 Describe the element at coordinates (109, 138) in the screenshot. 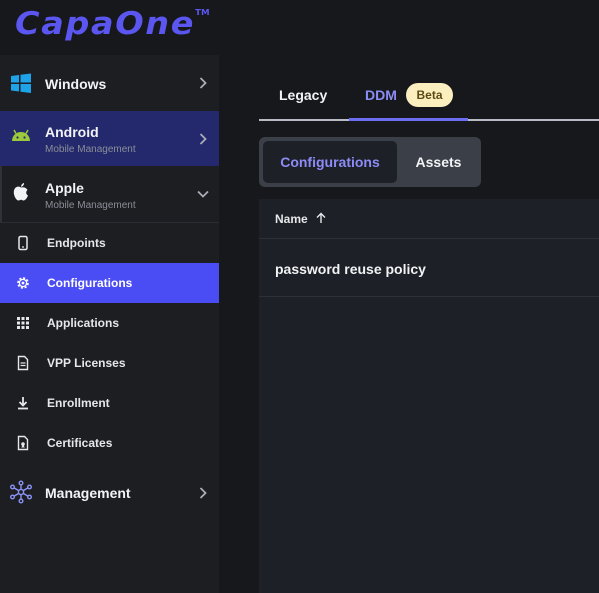

I see `sidebar-group-android: Android Mobile Management` at that location.